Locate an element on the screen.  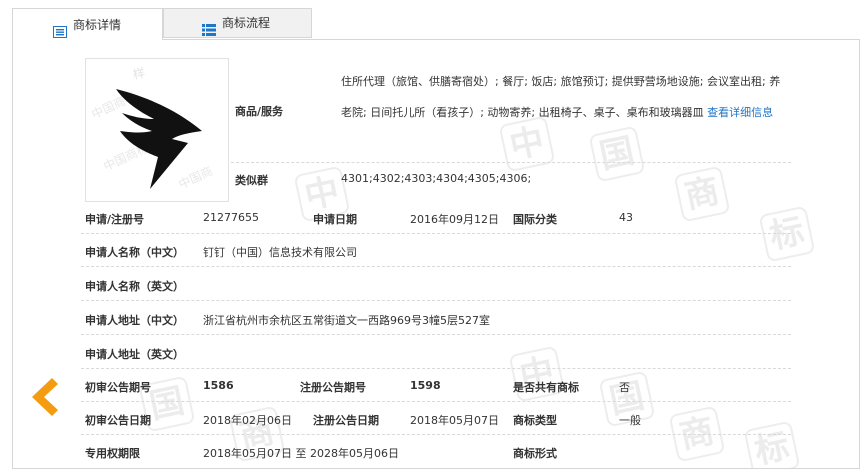
address-cn-value: 浙江省杭州市余杭区五常街道文一西路969号3幢5层527室 is located at coordinates (346, 320).